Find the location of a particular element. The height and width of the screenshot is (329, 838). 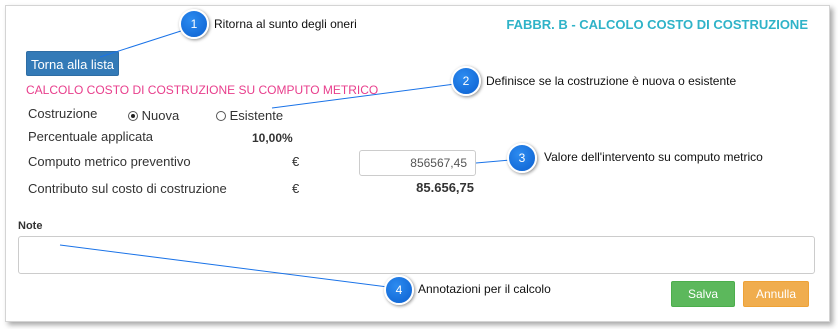

computo-input is located at coordinates (417, 163).